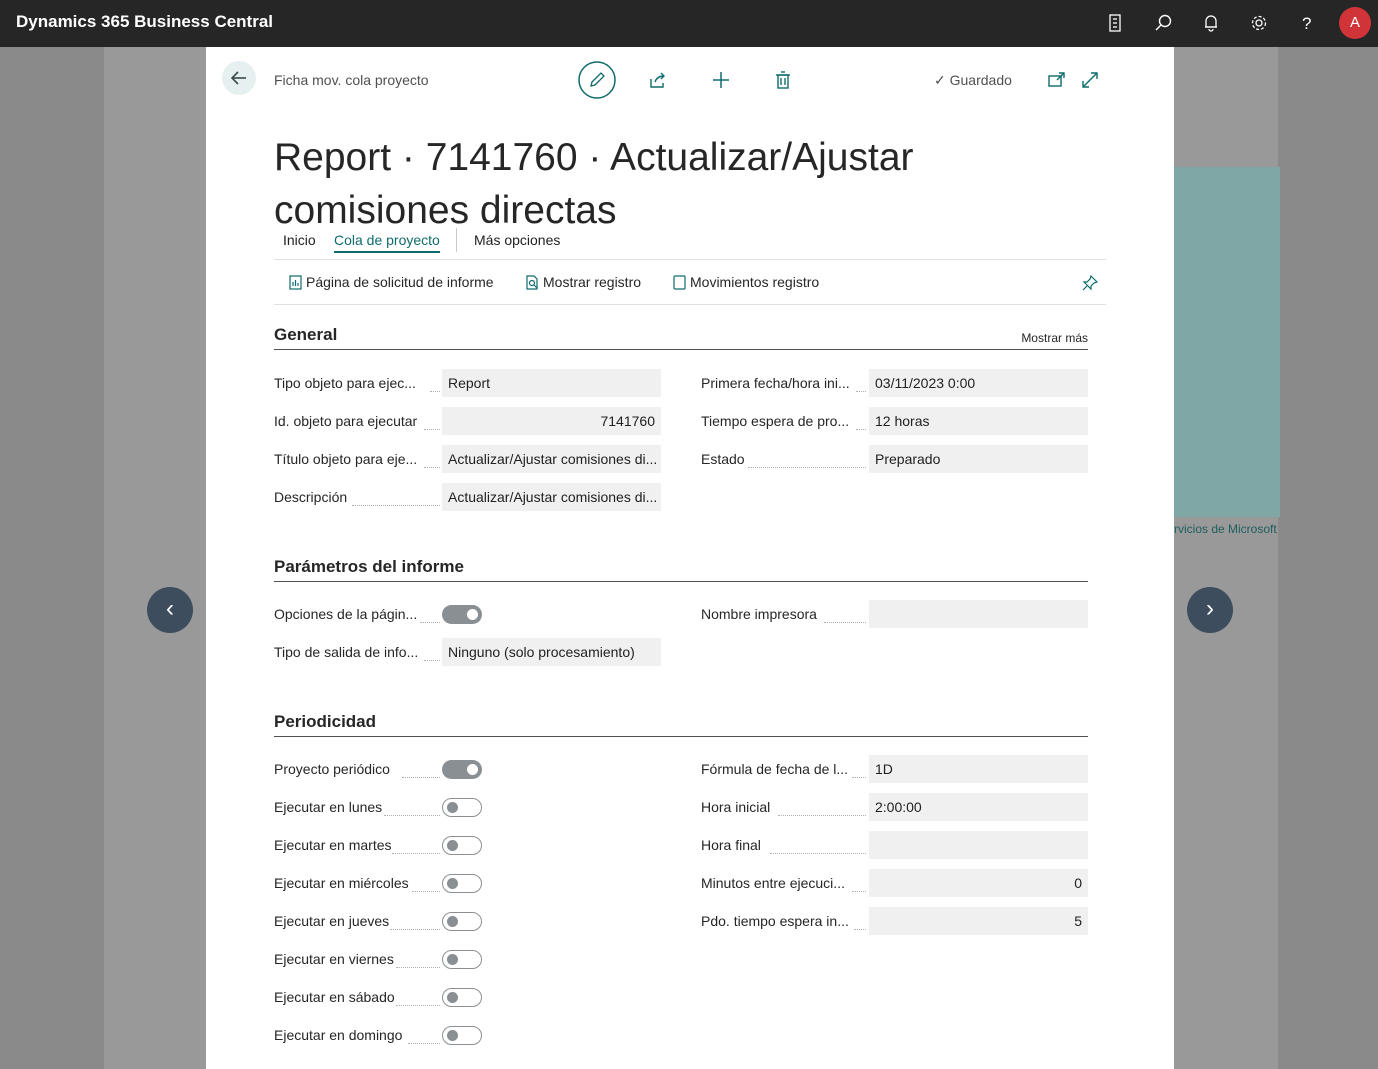  I want to click on back-button, so click(239, 78).